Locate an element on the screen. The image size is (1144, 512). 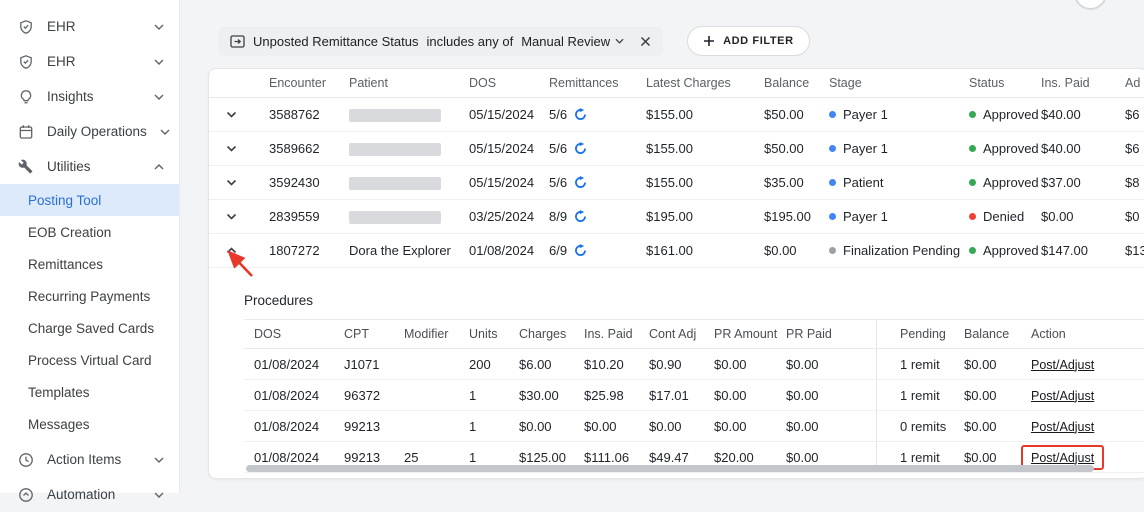
action-cell: Post/Adjust is located at coordinates (1087, 364).